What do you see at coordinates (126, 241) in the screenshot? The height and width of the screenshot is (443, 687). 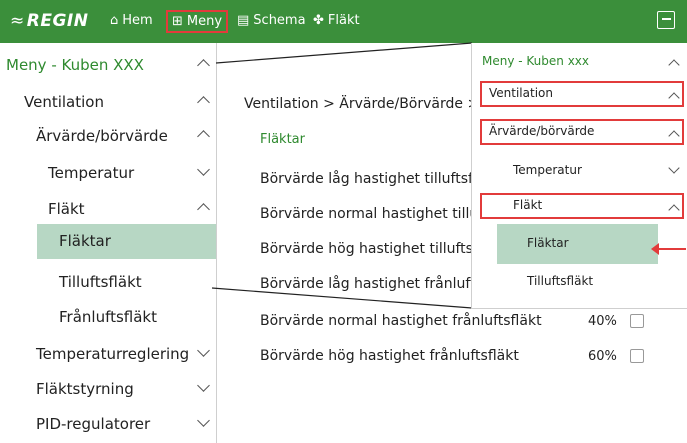 I see `sidebar-item-flaktar: Fläktar` at bounding box center [126, 241].